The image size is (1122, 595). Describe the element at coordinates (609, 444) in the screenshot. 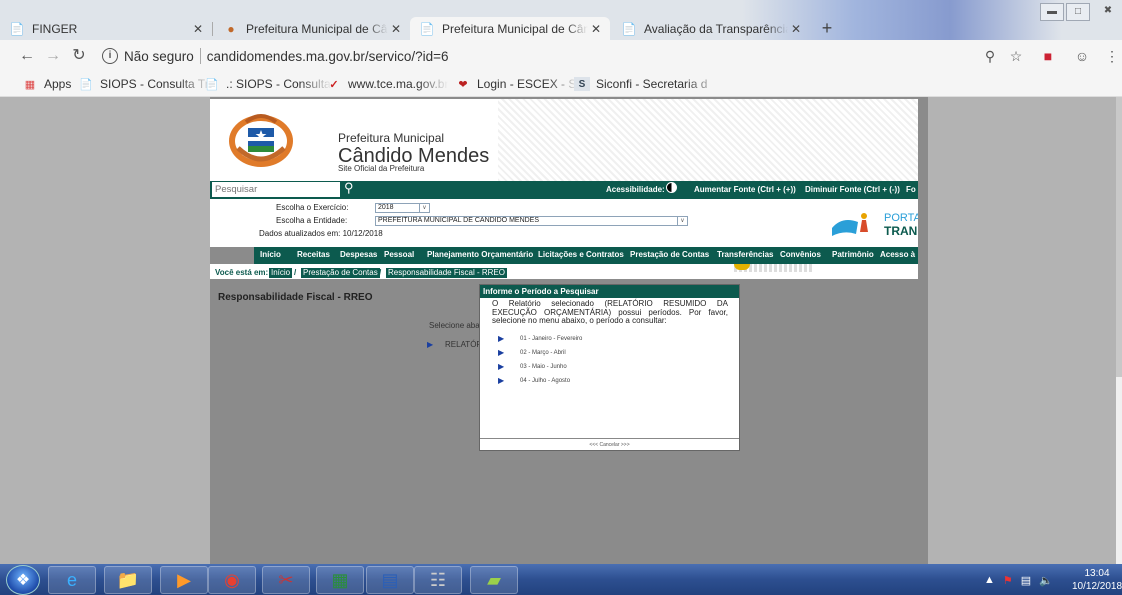

I see `cancel-button: <<< Cancelar >>>` at that location.